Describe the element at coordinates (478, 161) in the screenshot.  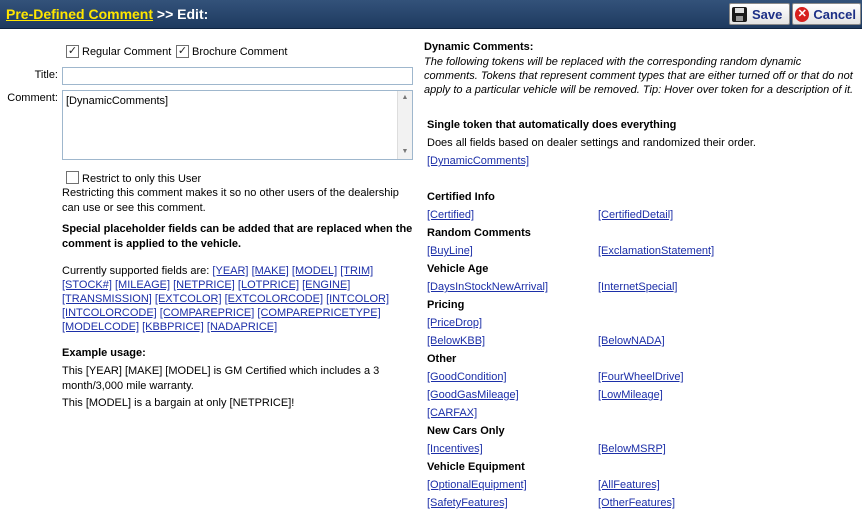
I see `token-dynamic-comments: [DynamicComments]` at that location.